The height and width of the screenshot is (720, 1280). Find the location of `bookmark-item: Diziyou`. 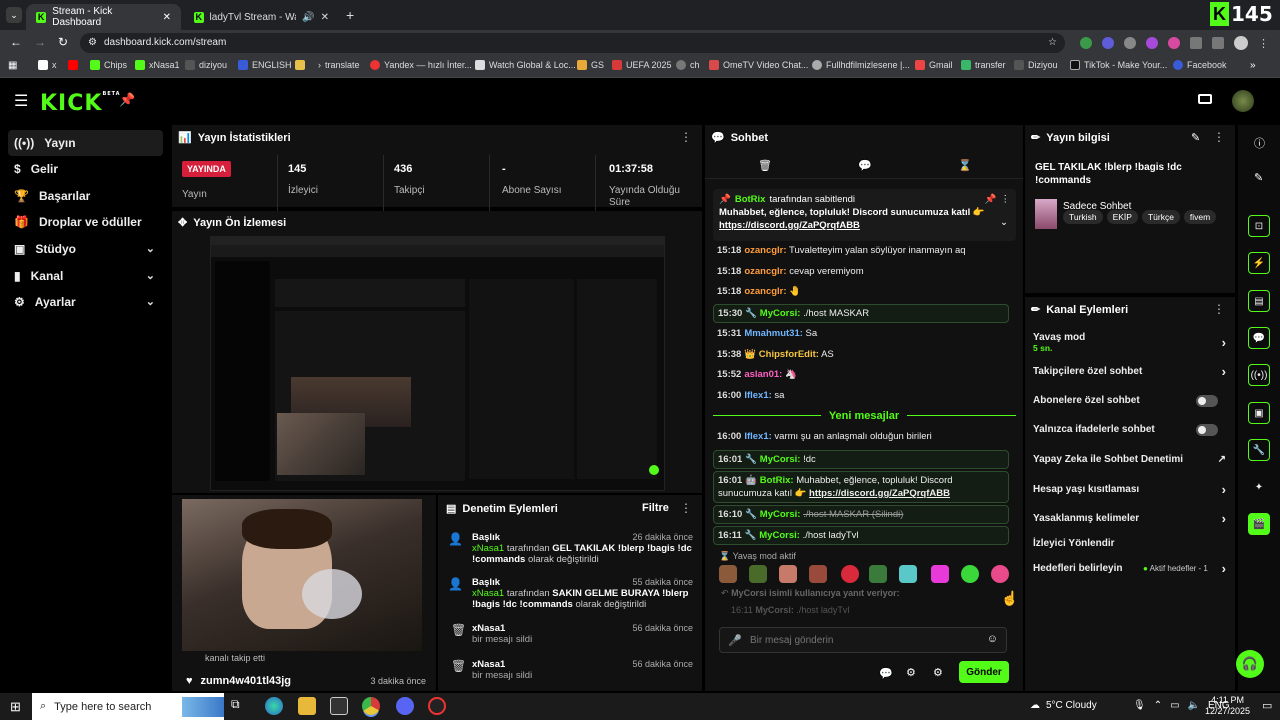

bookmark-item: Diziyou is located at coordinates (1036, 65).